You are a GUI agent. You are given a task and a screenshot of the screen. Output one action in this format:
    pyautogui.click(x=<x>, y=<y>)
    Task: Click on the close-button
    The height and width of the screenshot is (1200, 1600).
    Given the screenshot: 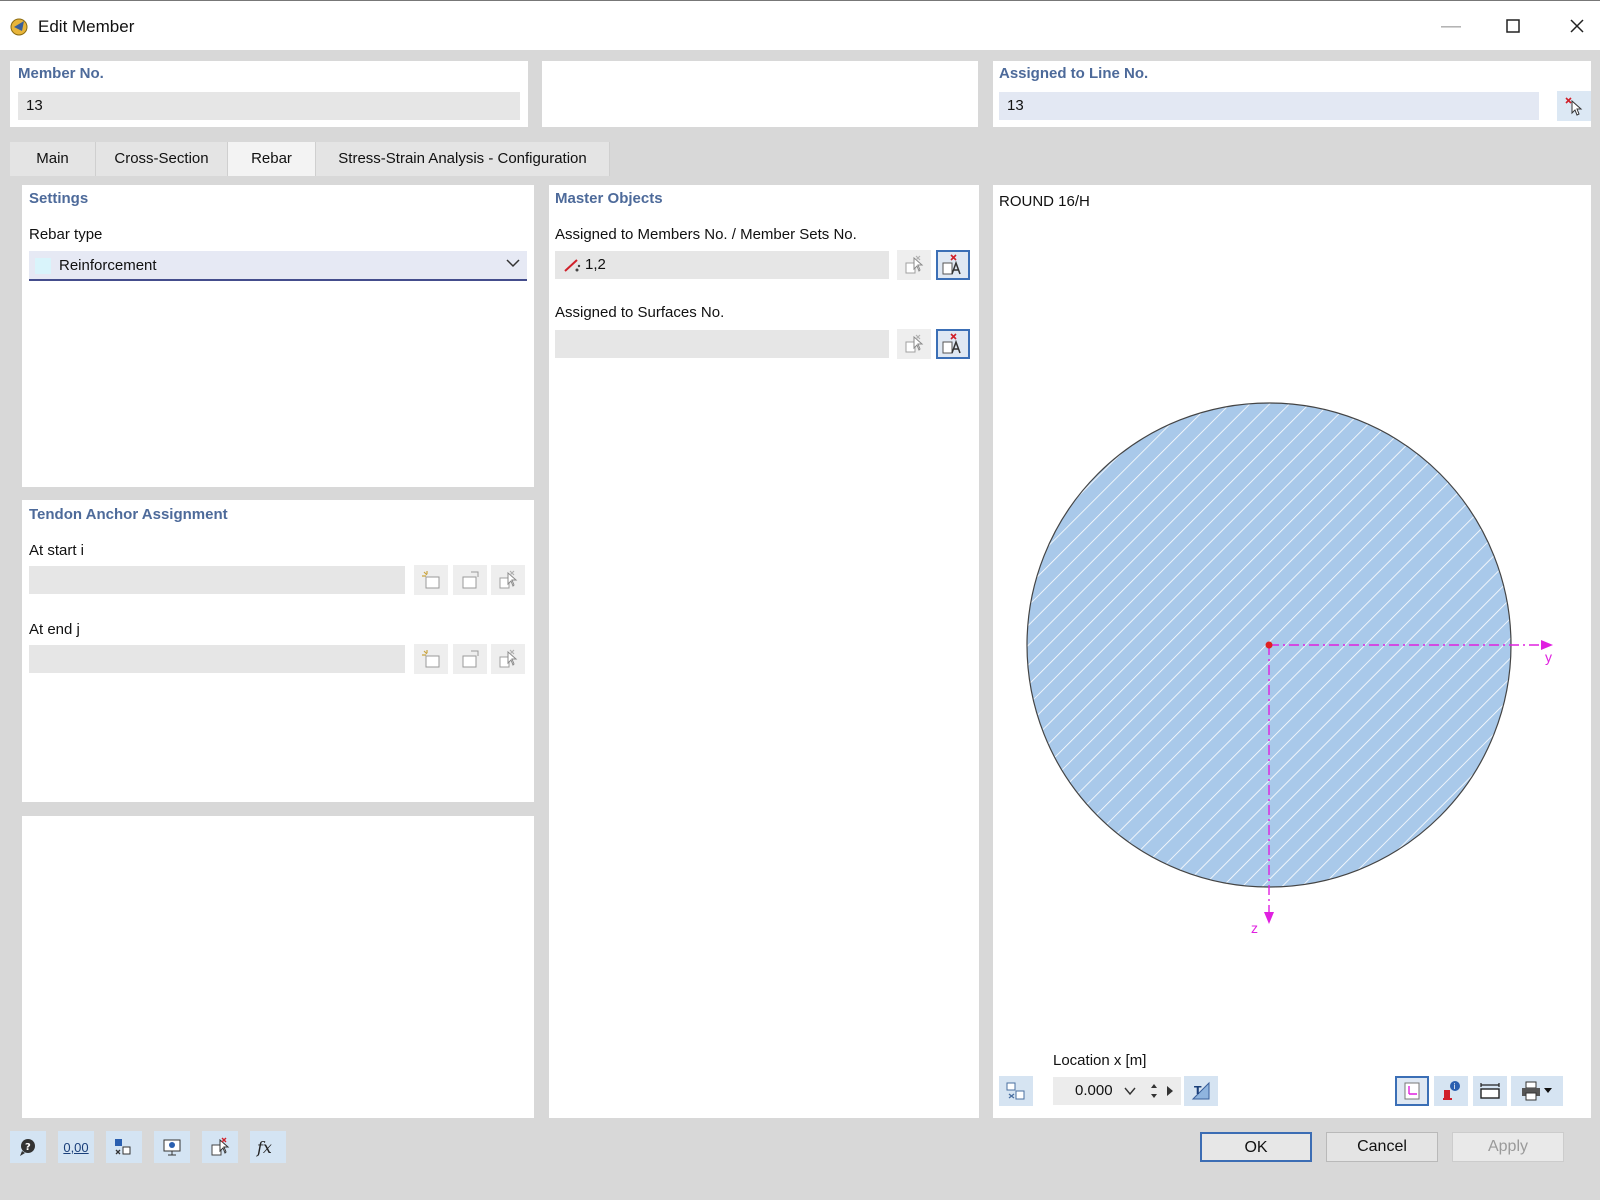 What is the action you would take?
    pyautogui.click(x=1577, y=26)
    